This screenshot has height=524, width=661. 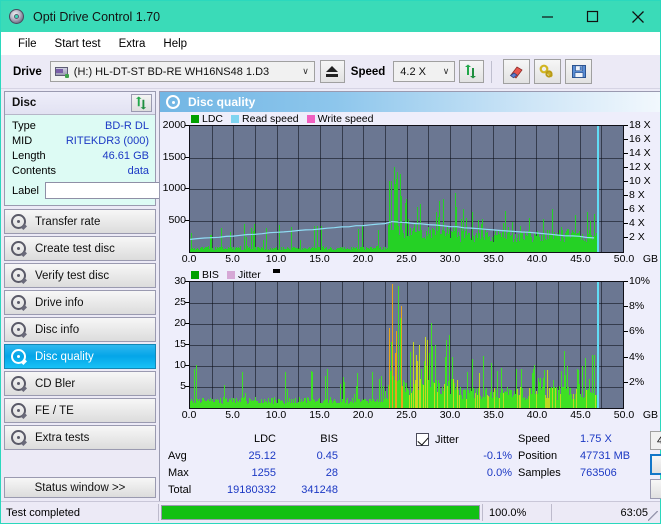 What do you see at coordinates (189, 415) in the screenshot?
I see `axis-tick-label: 0.0` at bounding box center [189, 415].